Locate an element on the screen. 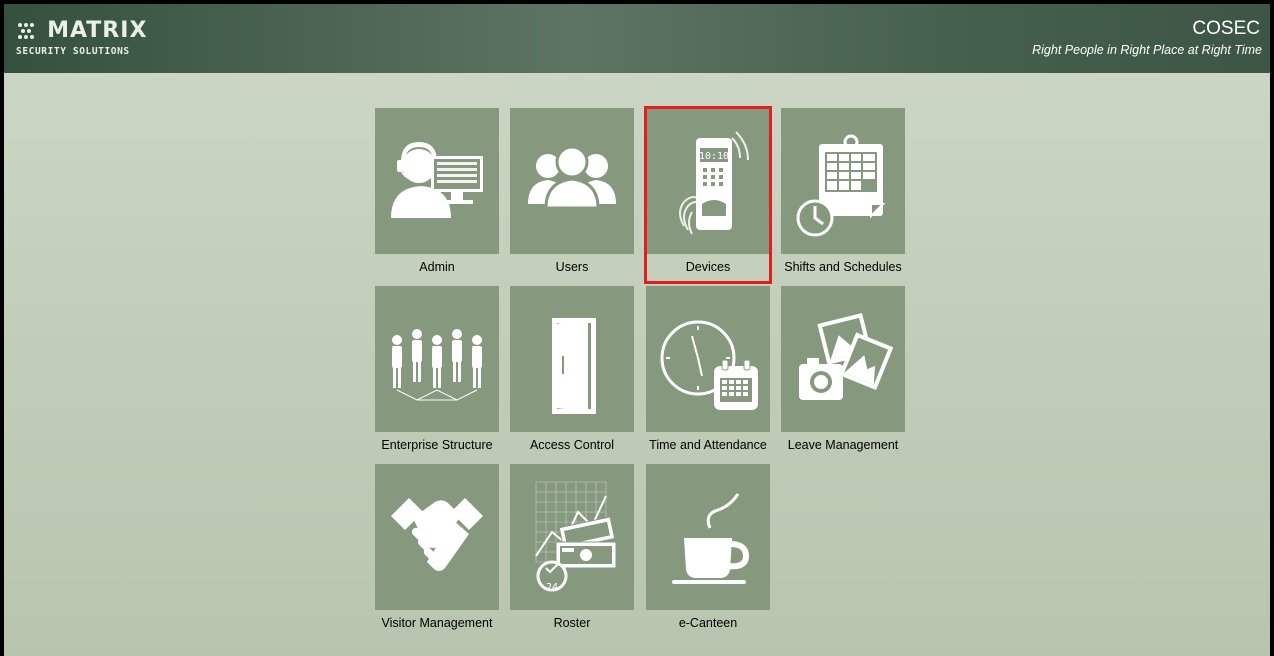 Image resolution: width=1274 pixels, height=656 pixels. module-tile-e-canteen: e-Canteen is located at coordinates (708, 547).